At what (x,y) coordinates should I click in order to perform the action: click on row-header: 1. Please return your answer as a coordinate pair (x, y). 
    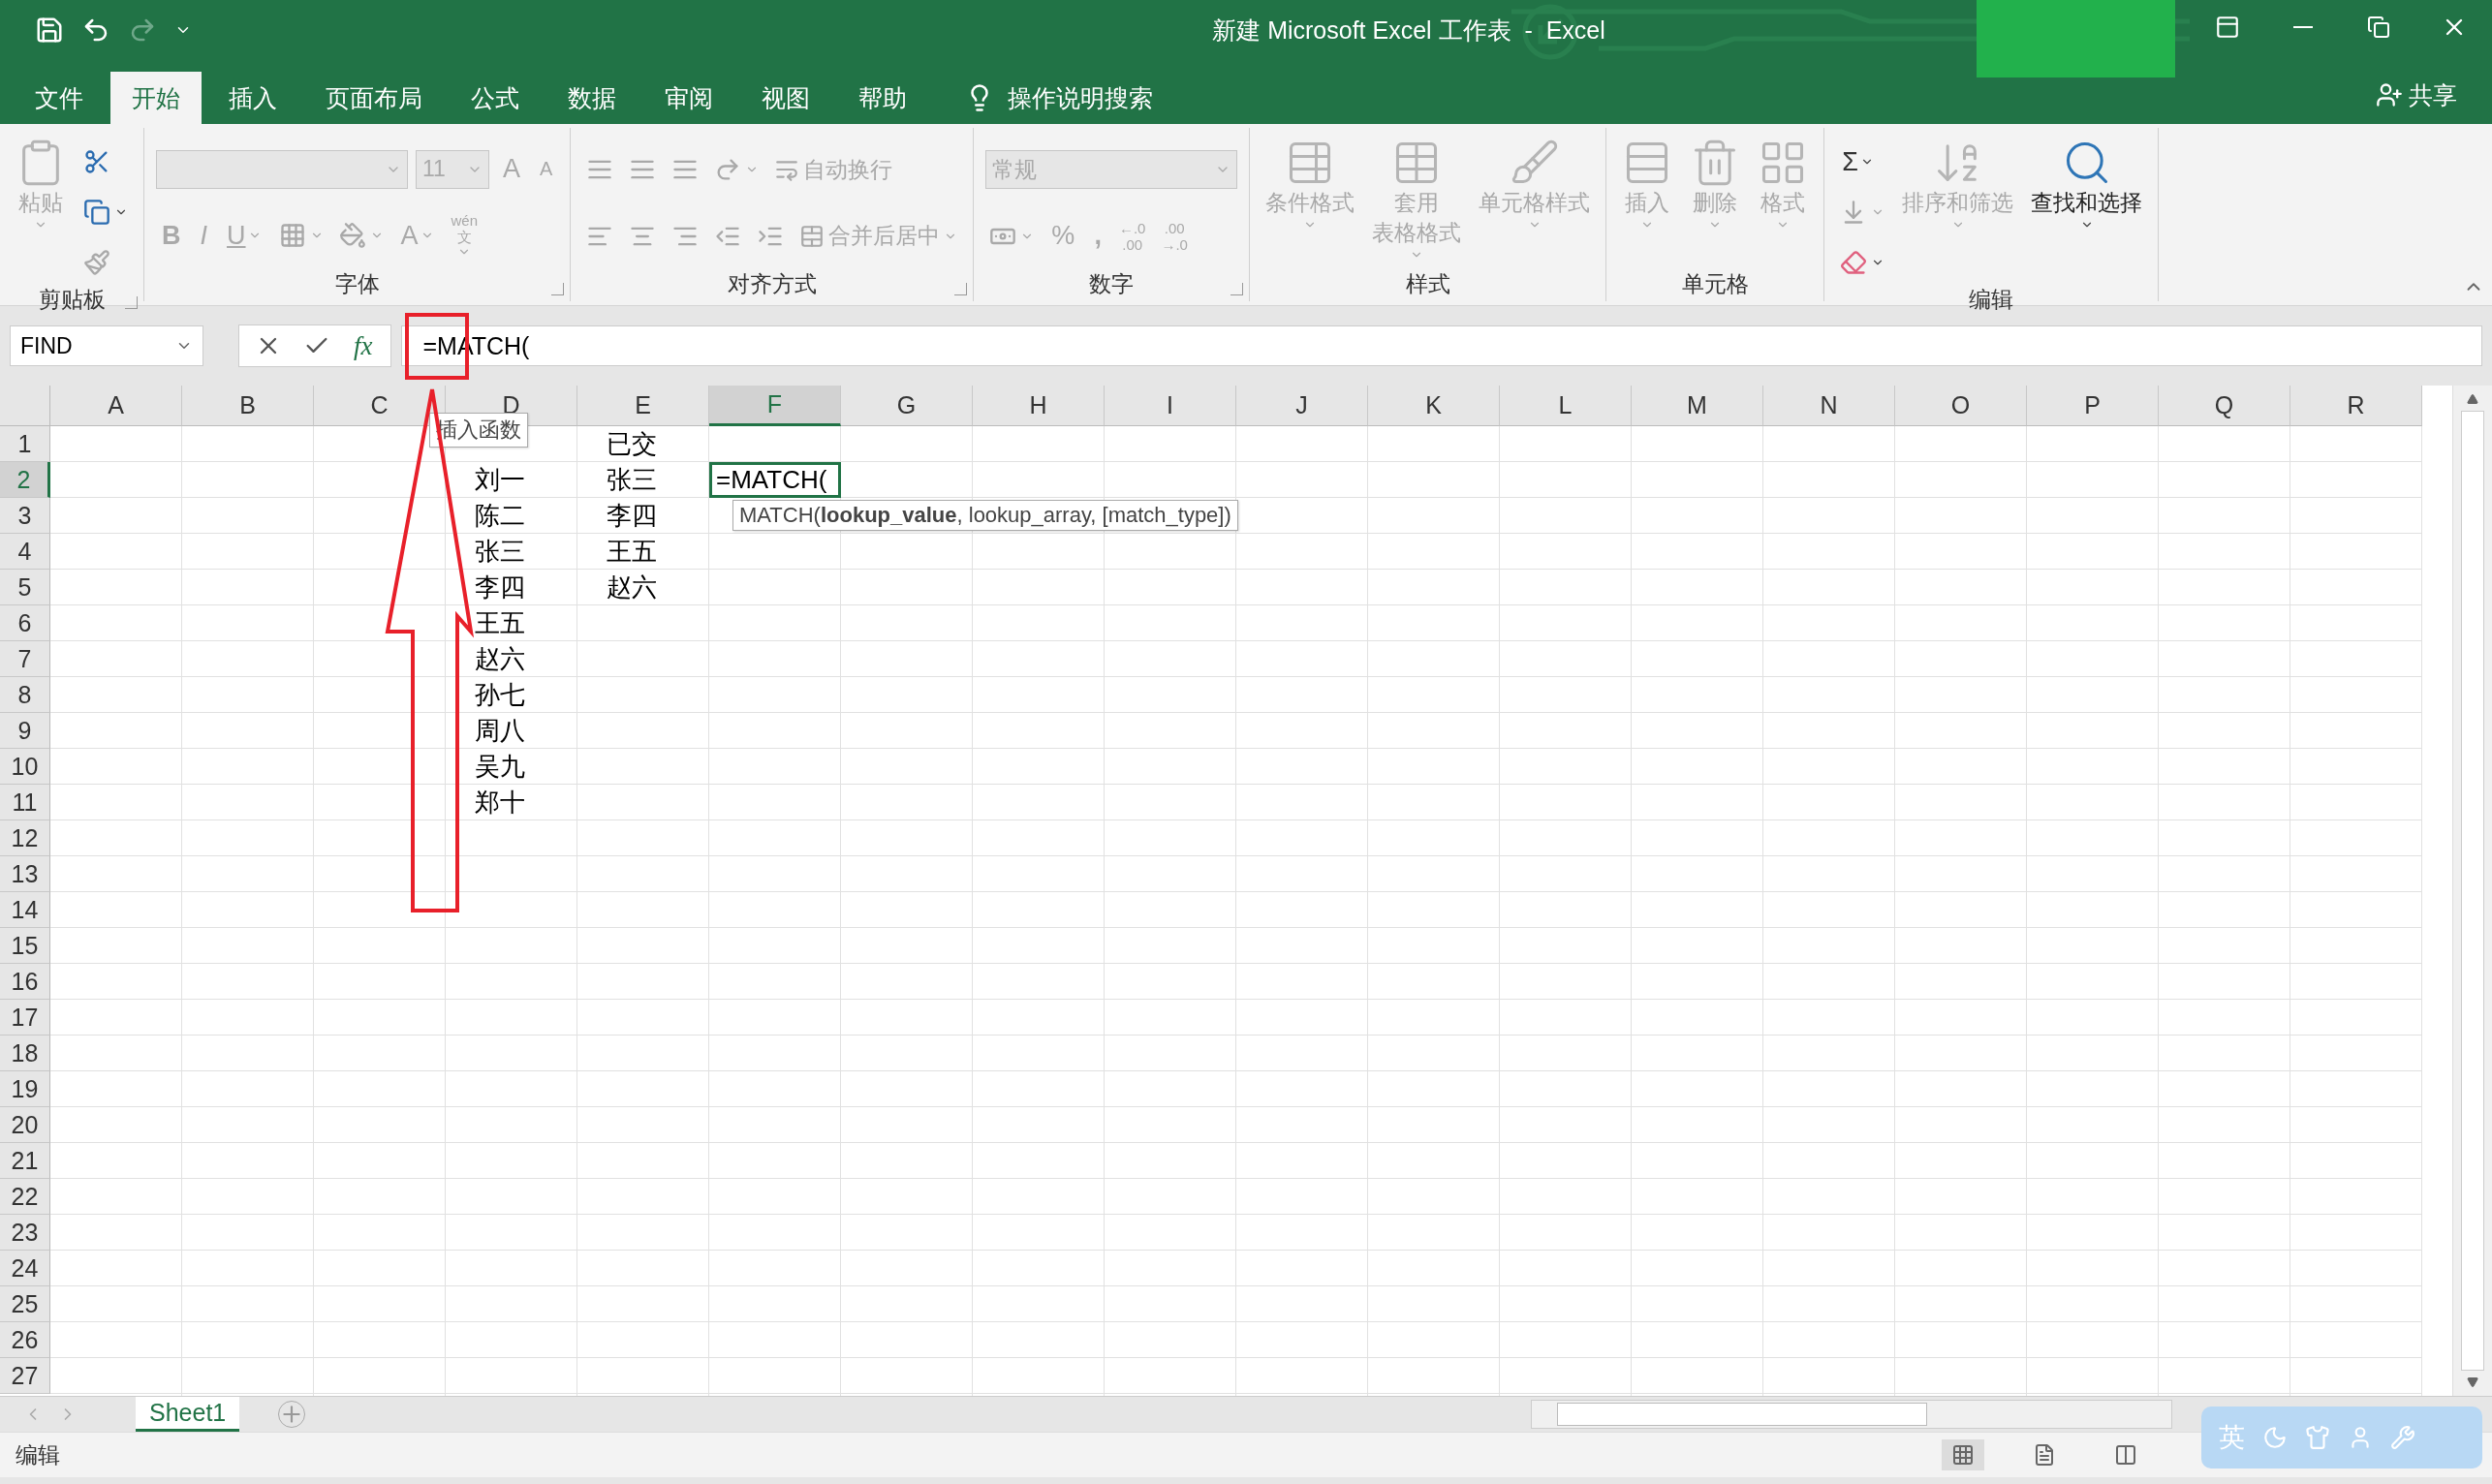
    Looking at the image, I should click on (25, 444).